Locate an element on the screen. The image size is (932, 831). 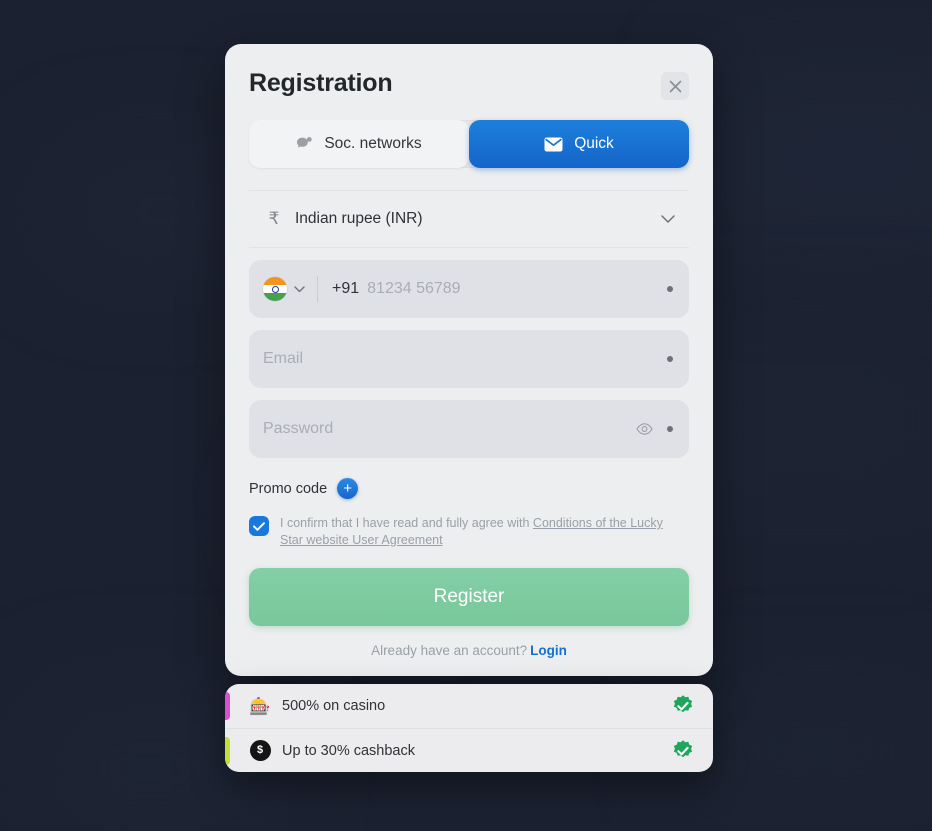
slot-machine-icon: 🎰 is located at coordinates (260, 706).